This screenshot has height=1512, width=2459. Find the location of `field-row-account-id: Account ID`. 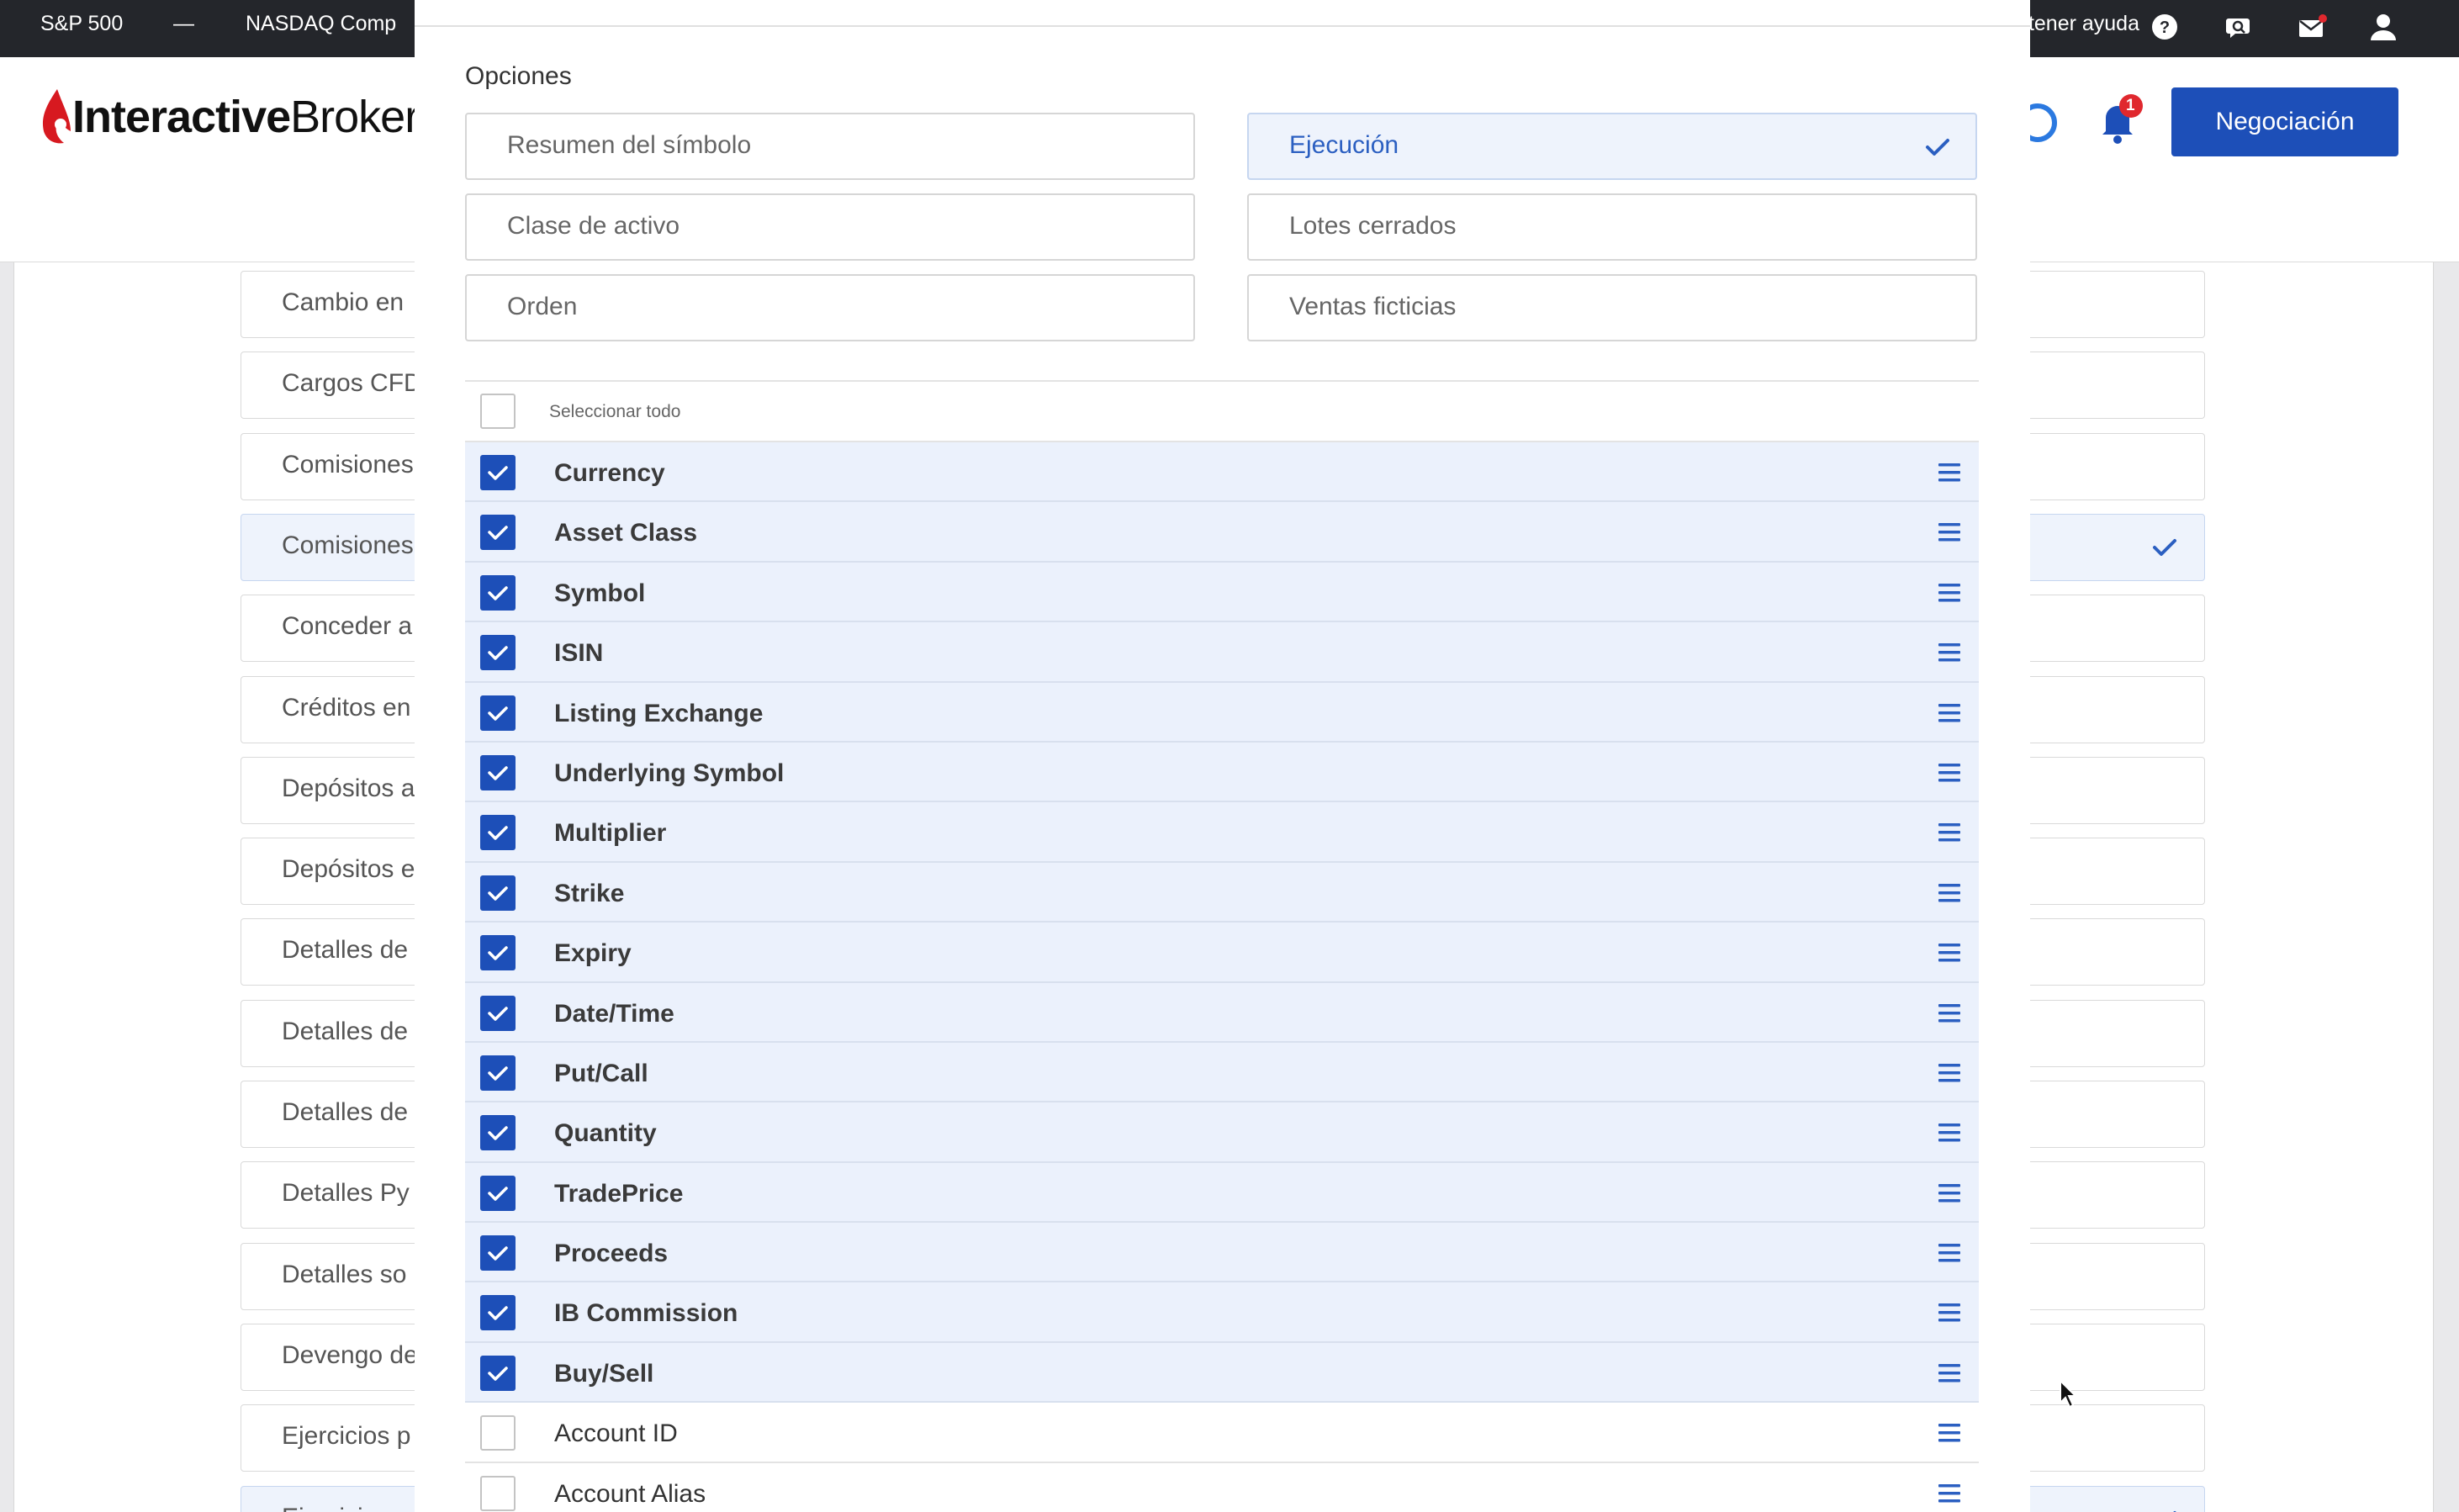

field-row-account-id: Account ID is located at coordinates (1222, 1433).